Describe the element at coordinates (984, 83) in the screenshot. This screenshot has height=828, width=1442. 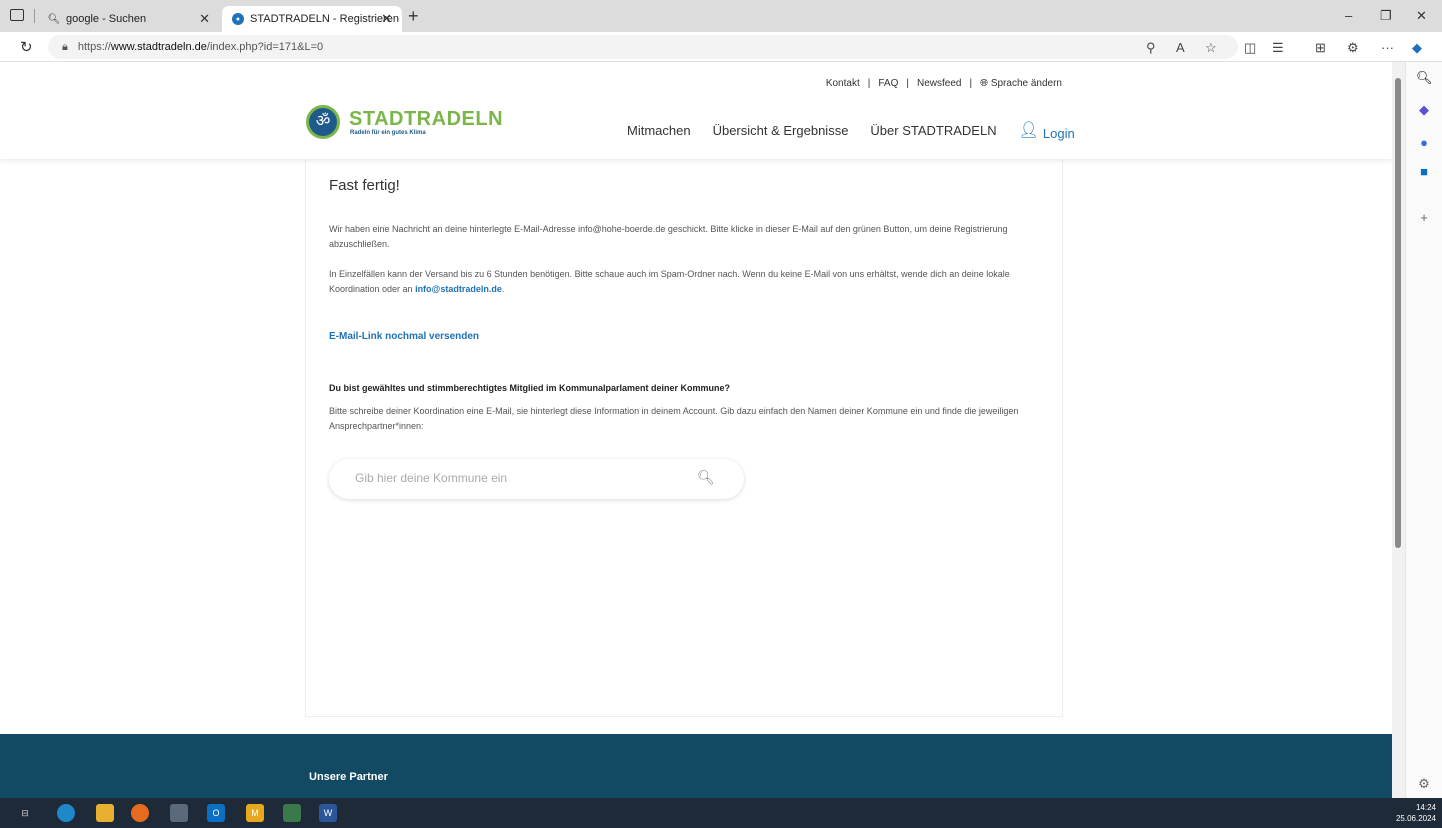
I see `globe-icon: 🌐︎` at that location.